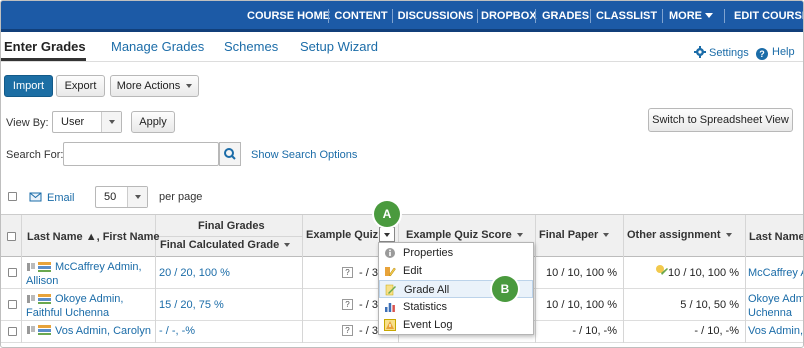 This screenshot has height=348, width=804. I want to click on final-grade-cell: - / -, -%, so click(177, 331).